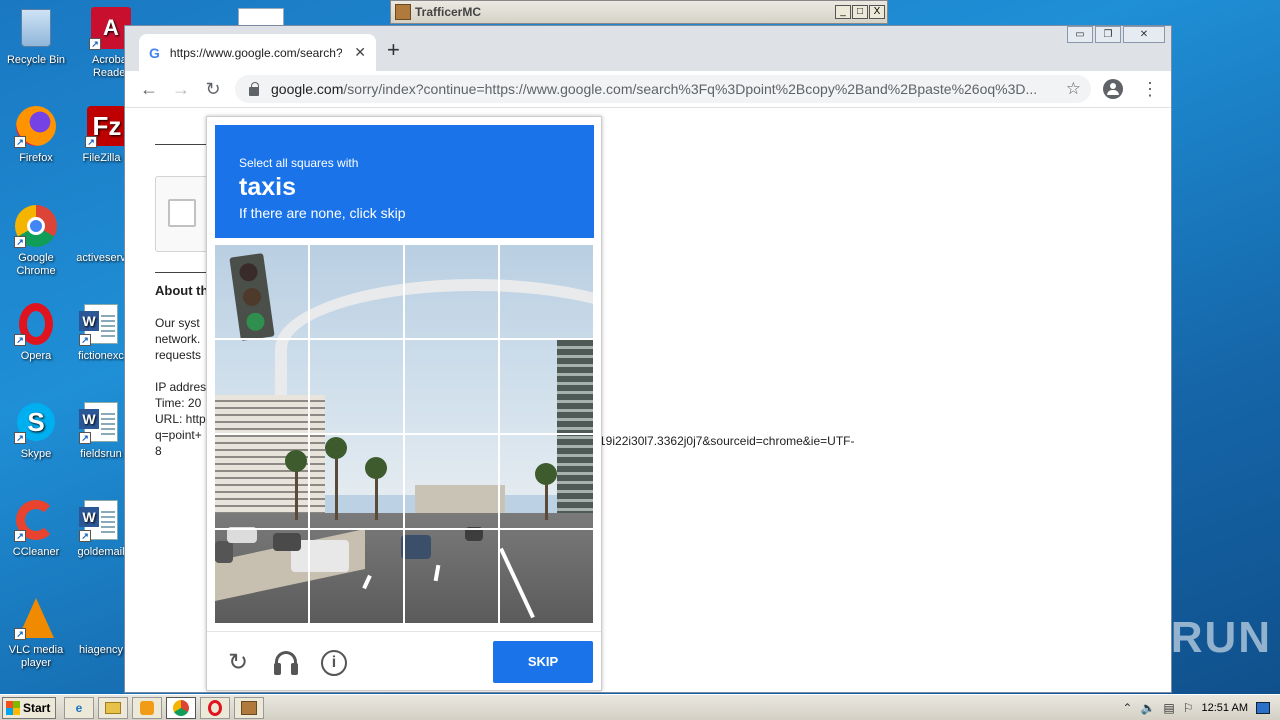  Describe the element at coordinates (29, 707) in the screenshot. I see `start-button: Start` at that location.